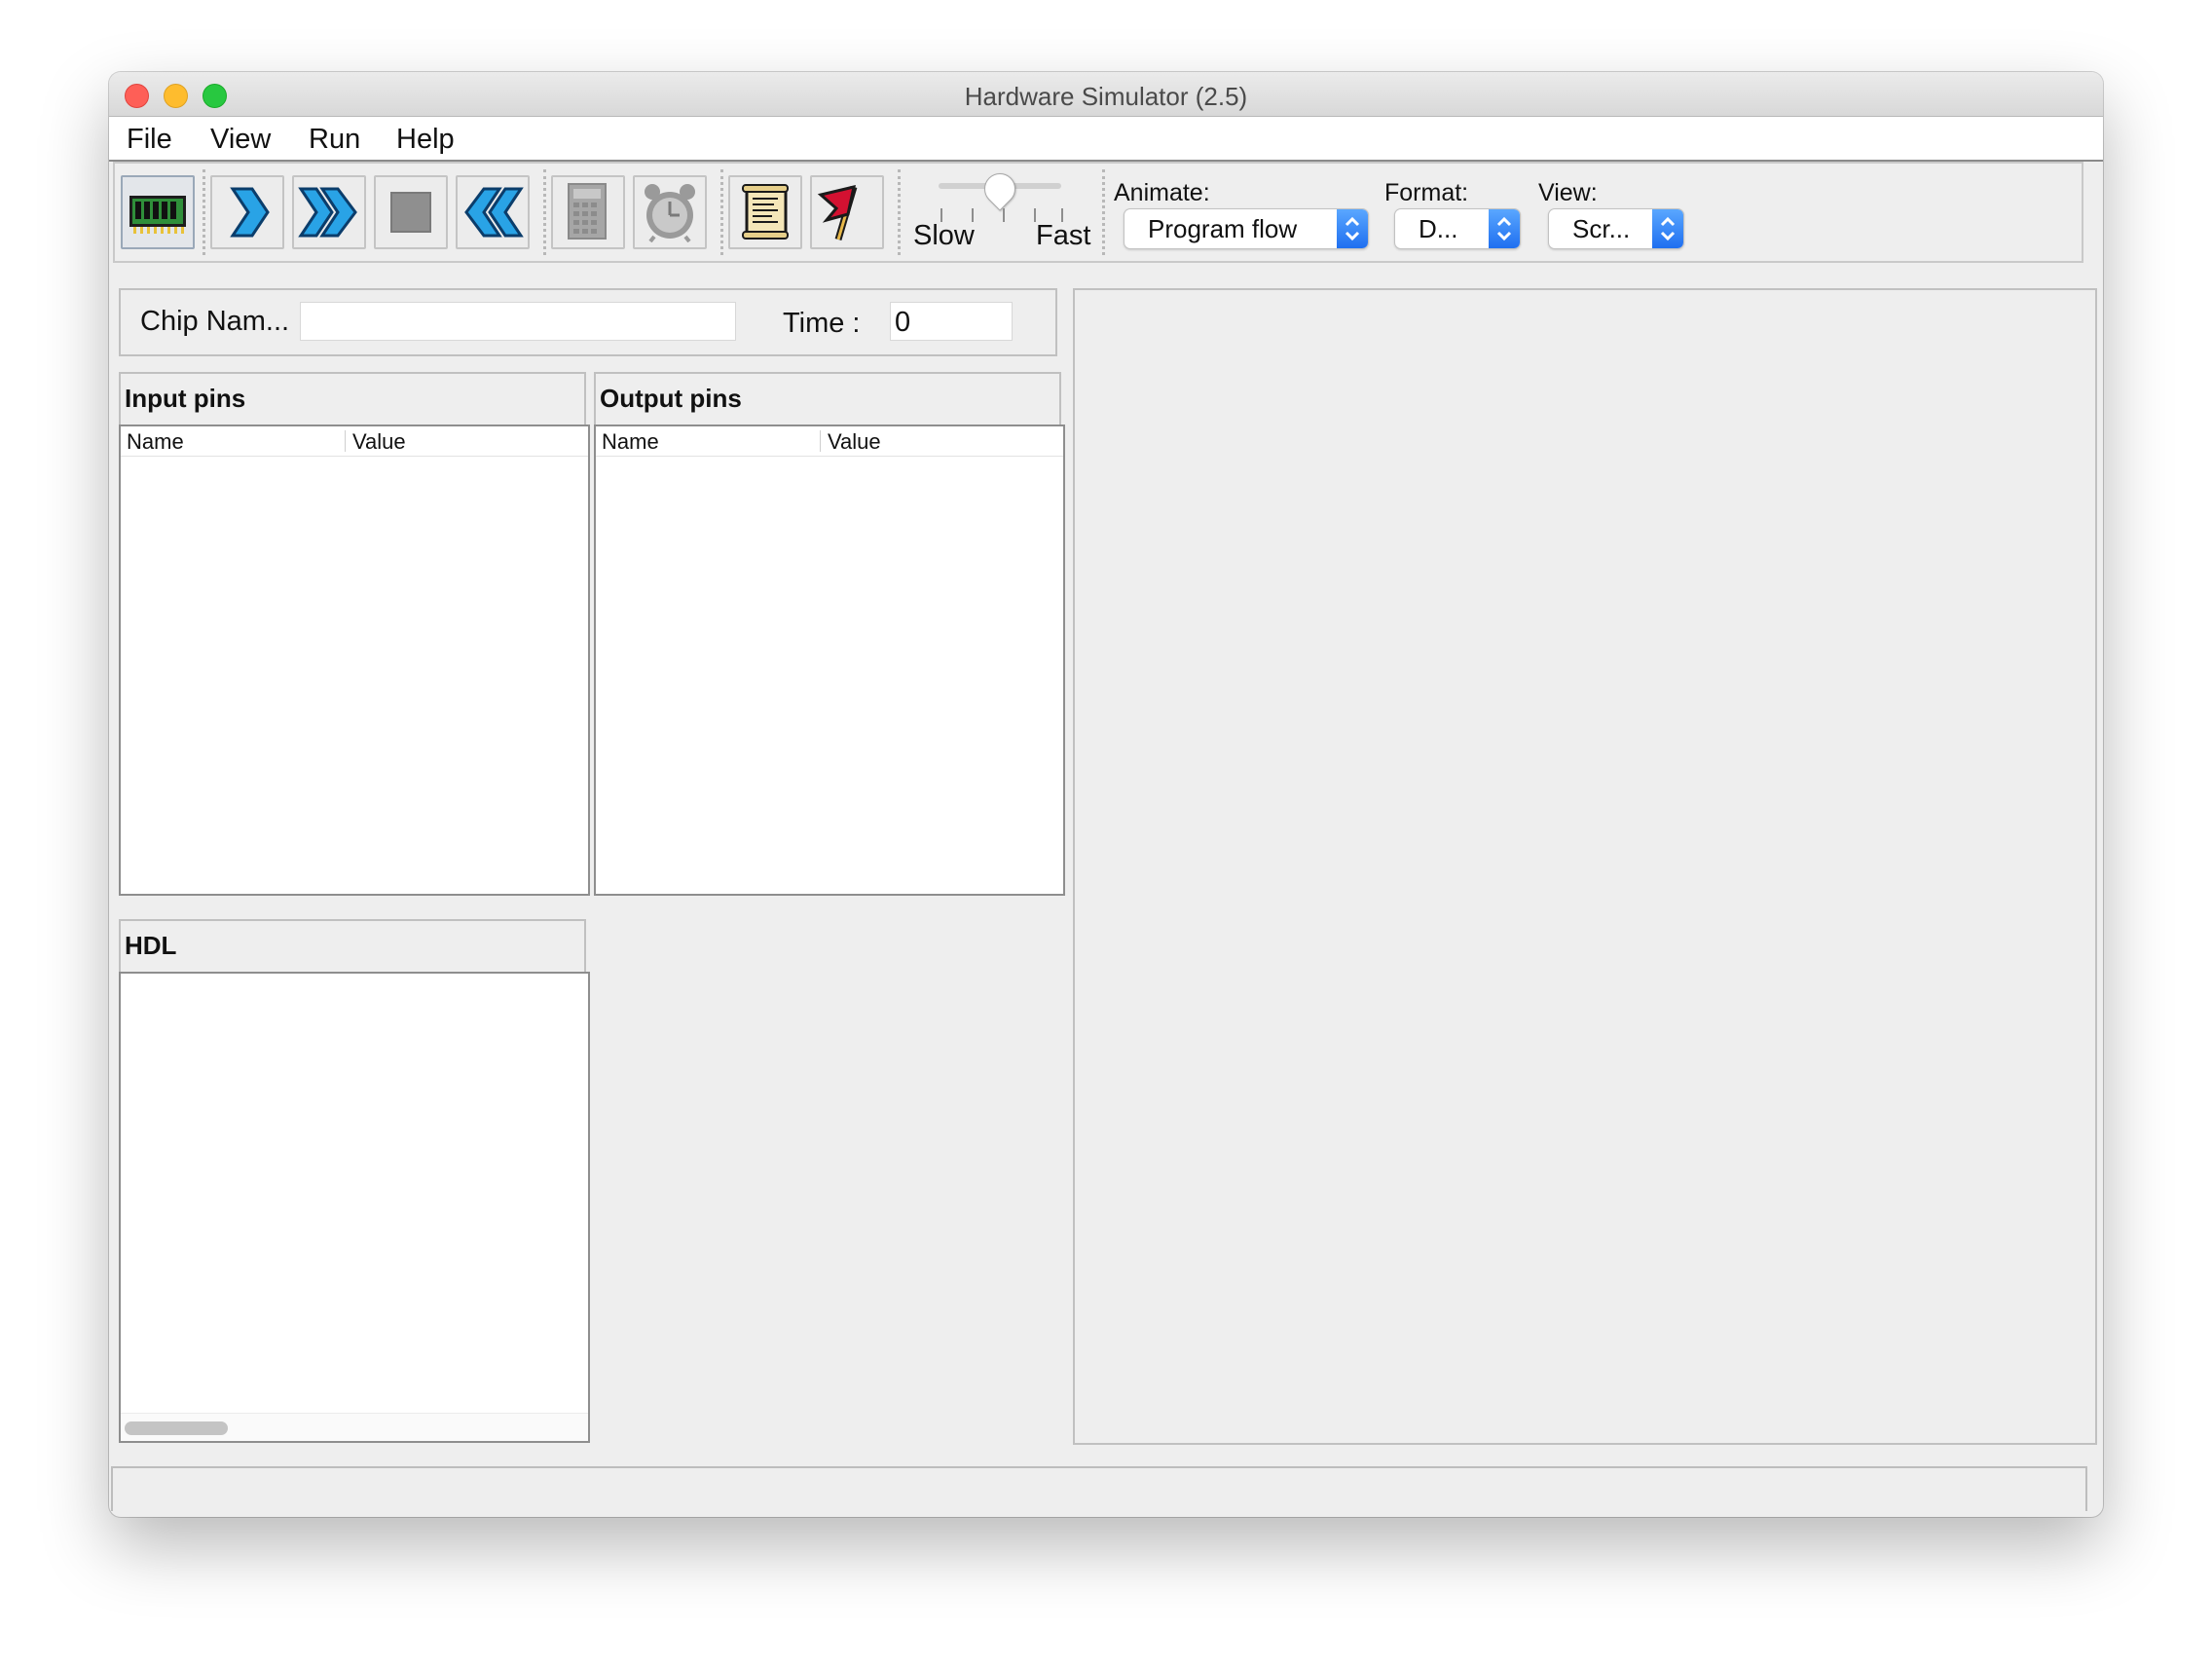 The width and height of the screenshot is (2212, 1661). What do you see at coordinates (157, 215) in the screenshot?
I see `chip-icon` at bounding box center [157, 215].